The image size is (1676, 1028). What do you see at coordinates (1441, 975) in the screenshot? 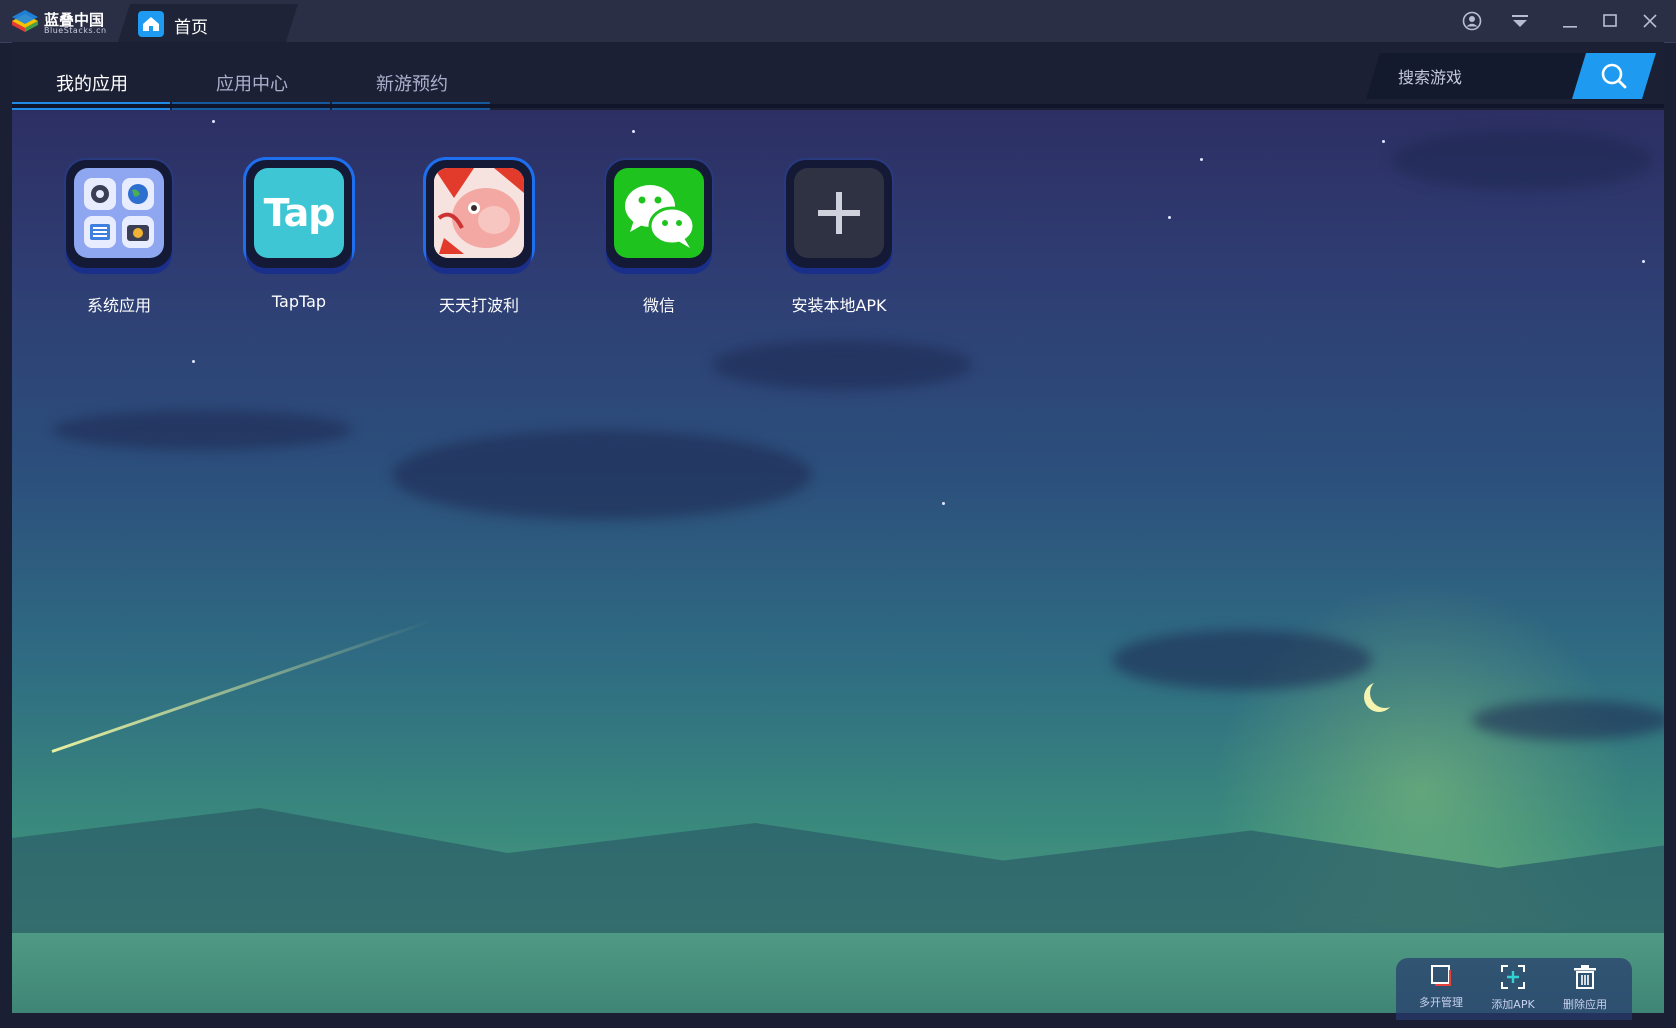
I see `multi-instance-icon` at bounding box center [1441, 975].